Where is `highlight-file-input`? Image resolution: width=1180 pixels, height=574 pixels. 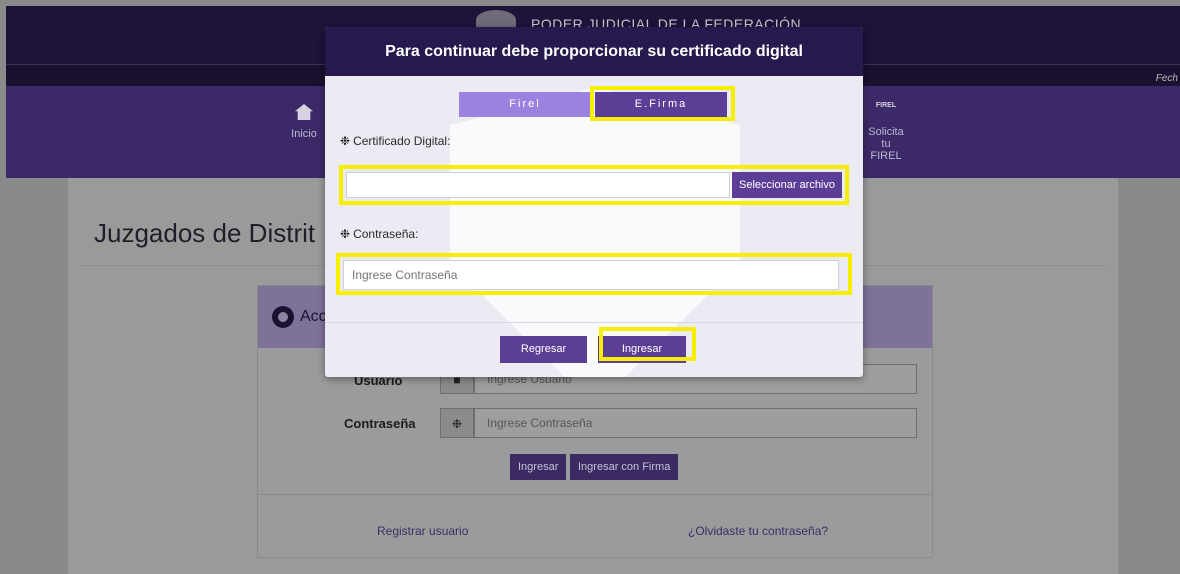
highlight-file-input is located at coordinates (594, 185).